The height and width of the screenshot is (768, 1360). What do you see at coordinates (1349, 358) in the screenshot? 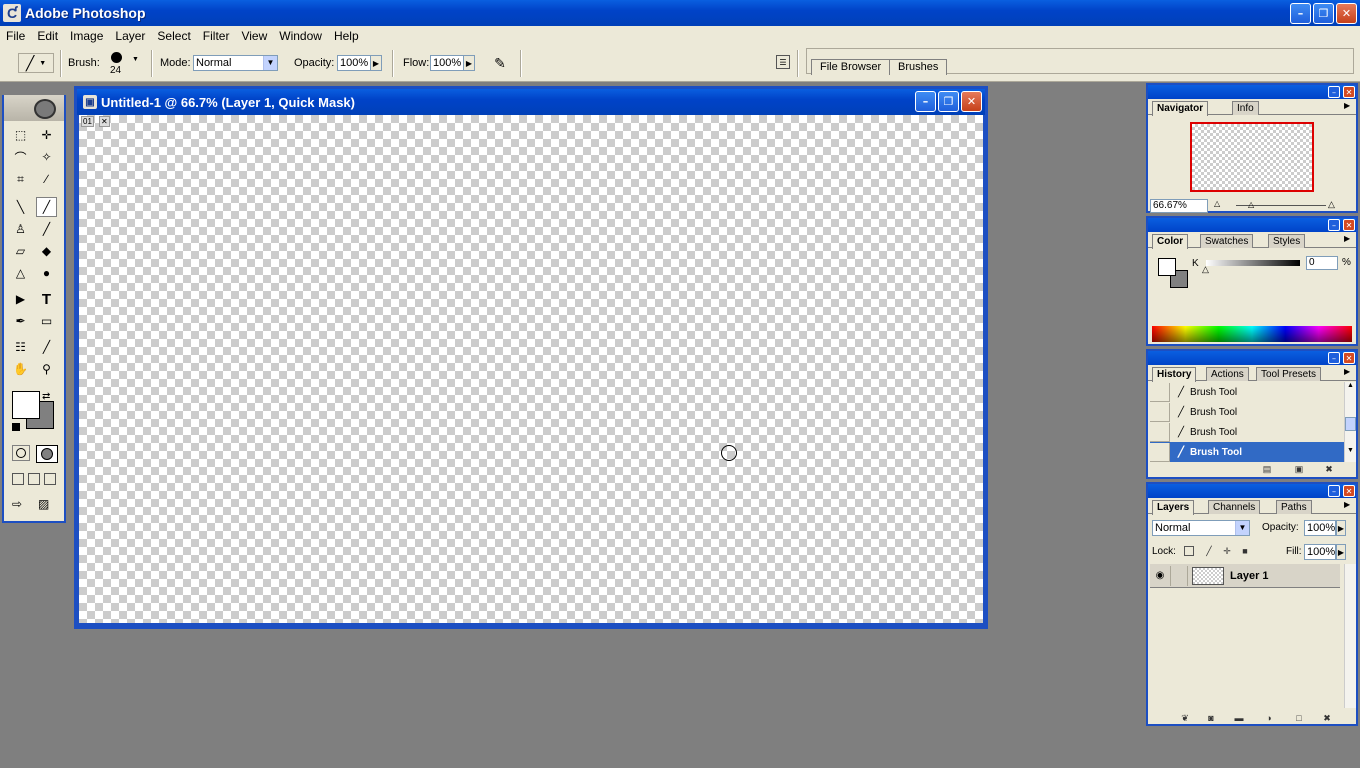
I see `history-close-button: ✕` at bounding box center [1349, 358].